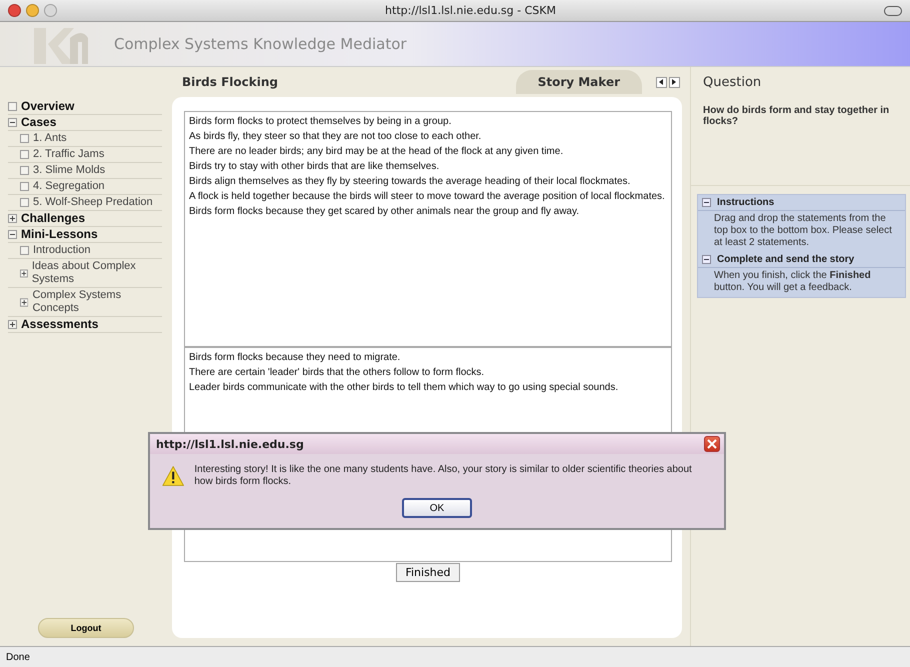 The height and width of the screenshot is (667, 910). I want to click on ok-button: OK, so click(437, 508).